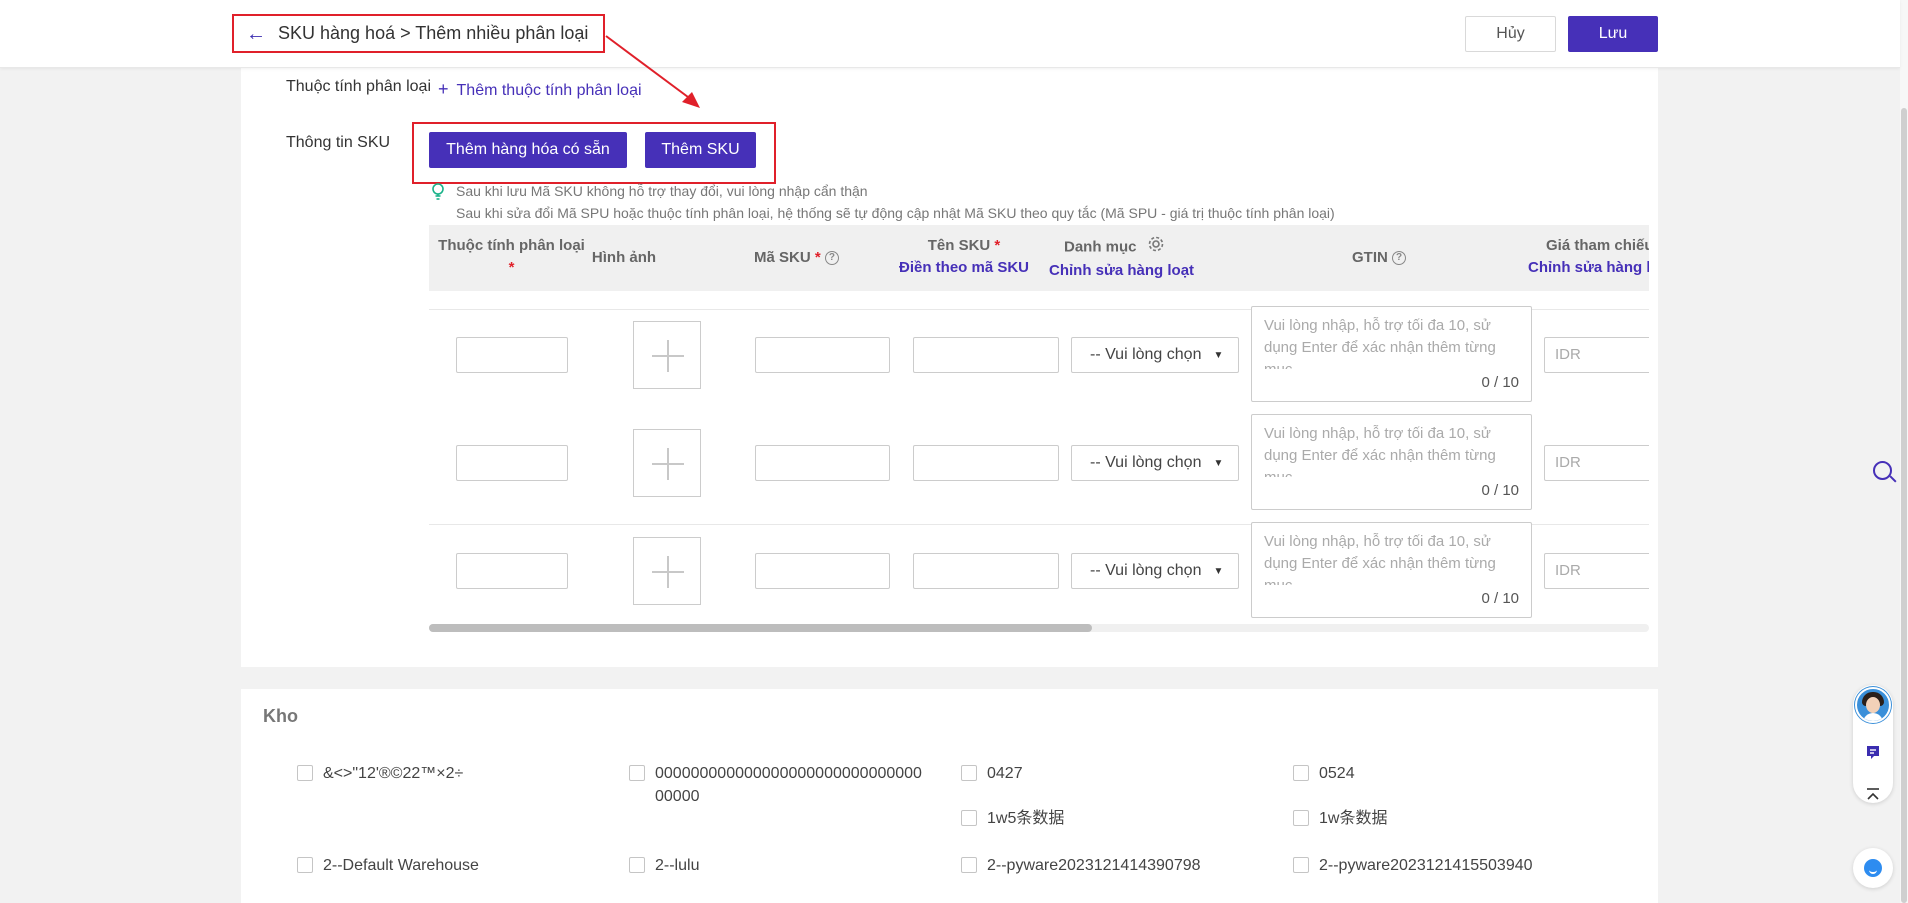  What do you see at coordinates (782, 257) in the screenshot?
I see `th-sku-code-label: Mã SKU` at bounding box center [782, 257].